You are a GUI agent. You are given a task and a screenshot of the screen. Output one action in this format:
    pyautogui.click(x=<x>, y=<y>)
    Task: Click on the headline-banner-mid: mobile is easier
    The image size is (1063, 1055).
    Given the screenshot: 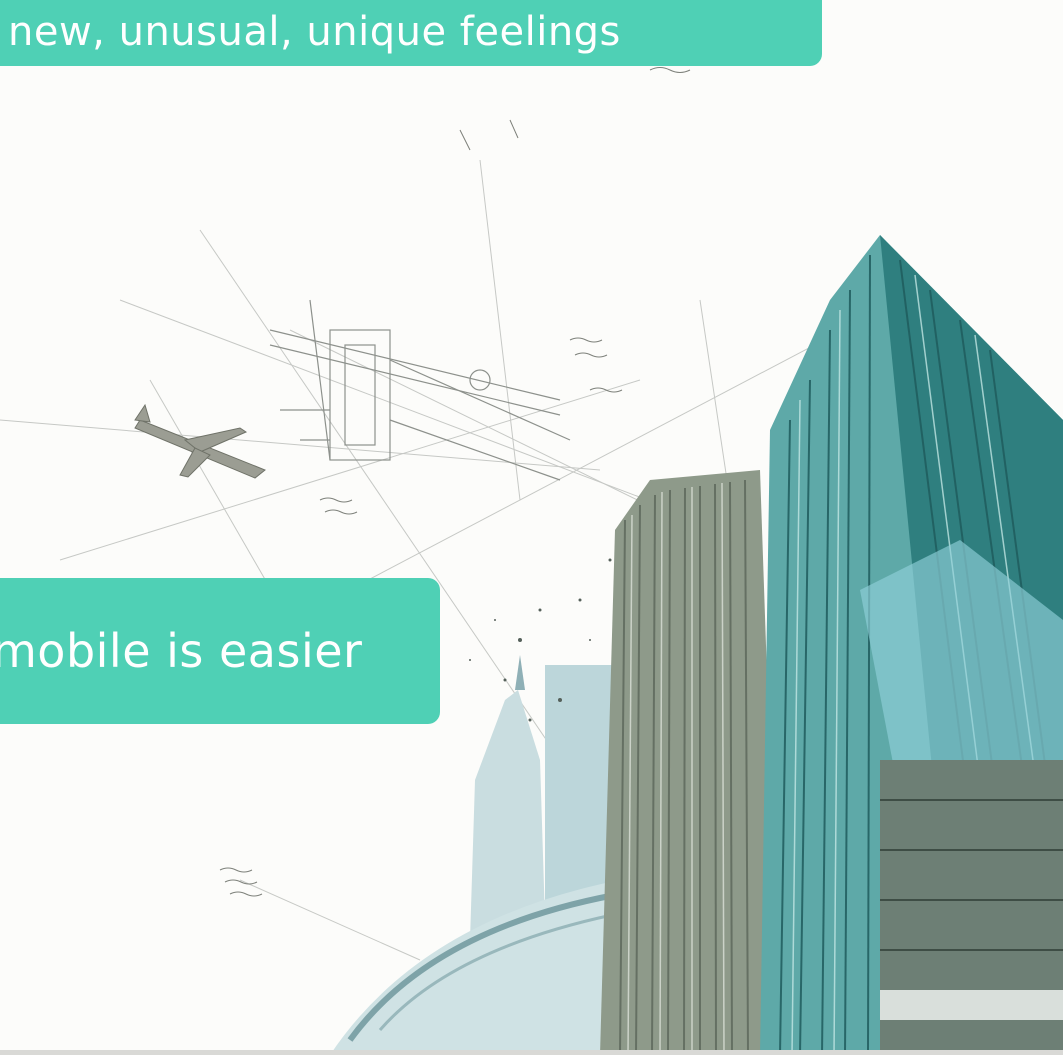 What is the action you would take?
    pyautogui.click(x=220, y=651)
    